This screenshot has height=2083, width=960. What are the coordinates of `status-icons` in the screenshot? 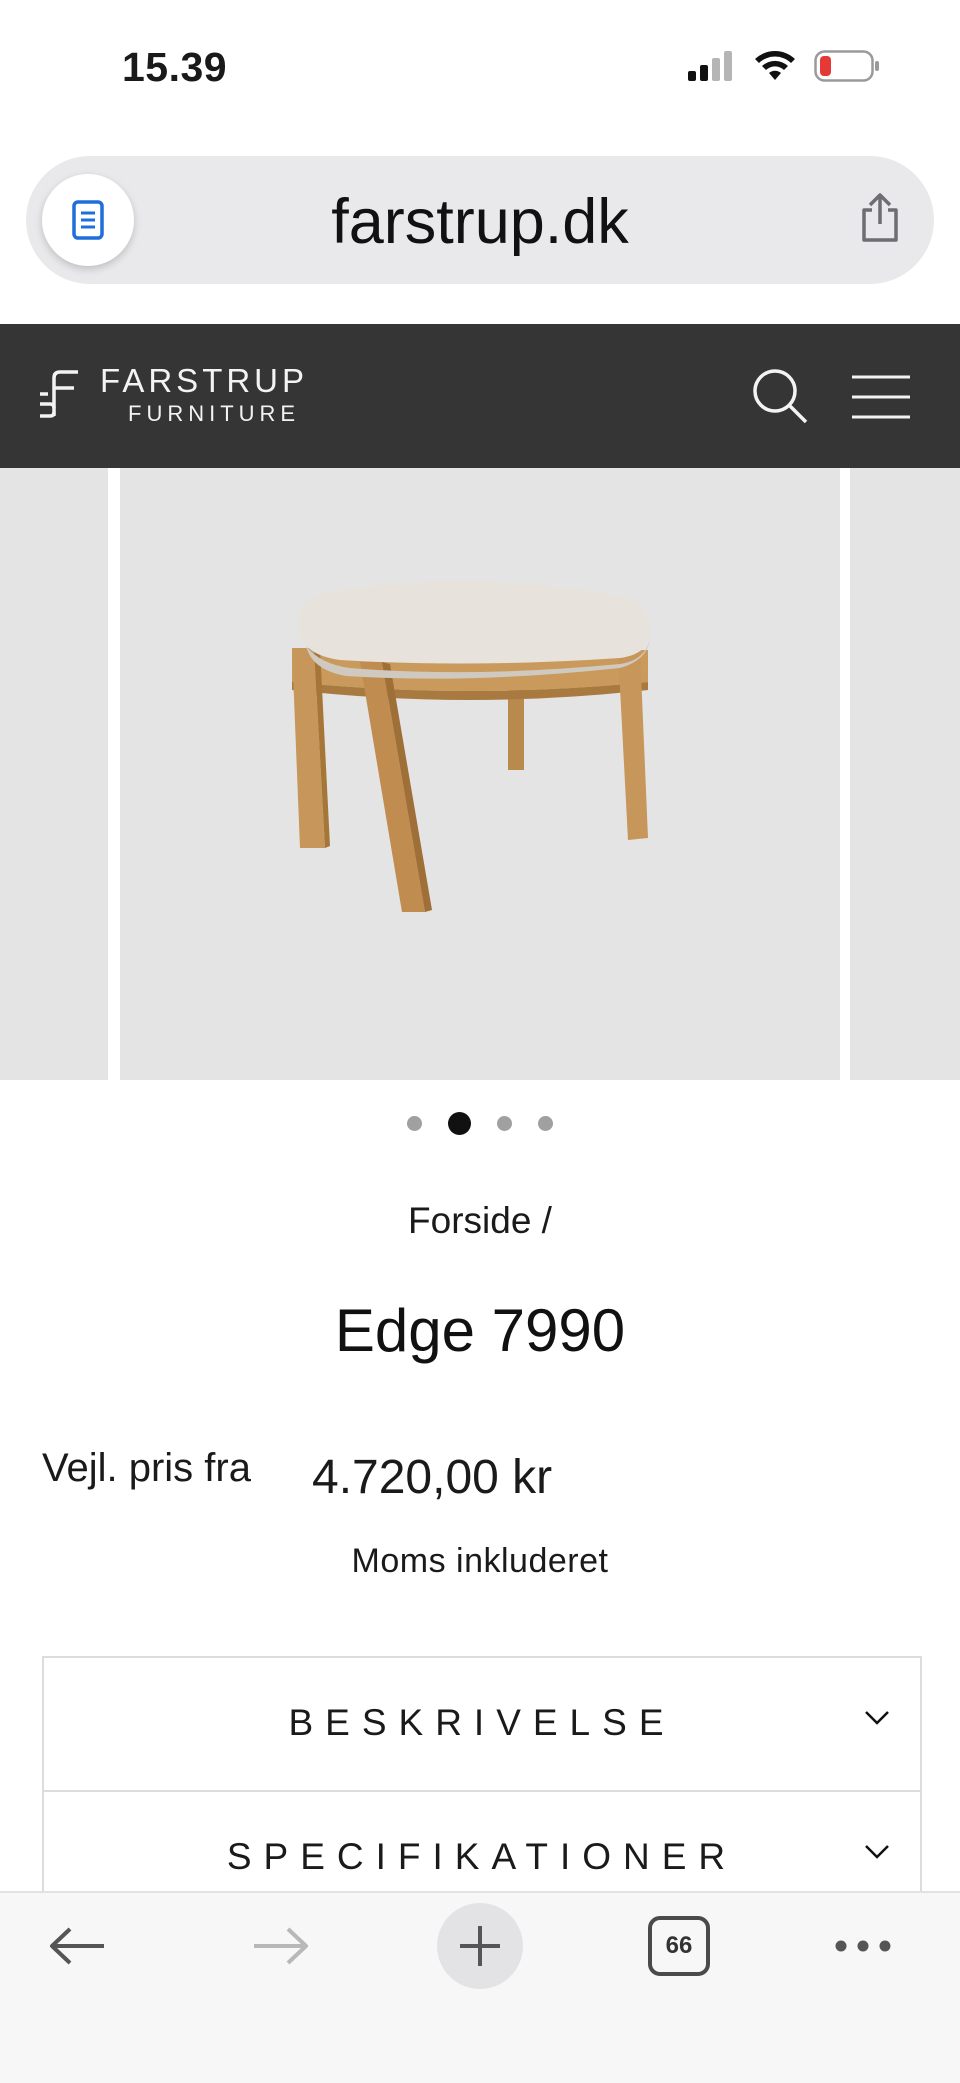 It's located at (784, 66).